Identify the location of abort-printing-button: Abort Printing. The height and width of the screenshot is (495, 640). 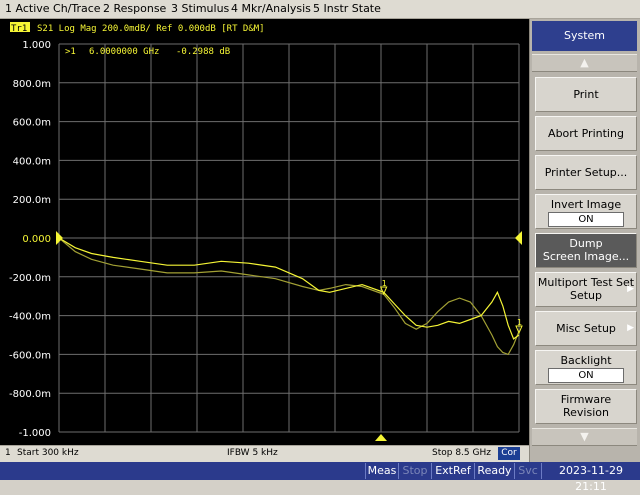
(586, 133).